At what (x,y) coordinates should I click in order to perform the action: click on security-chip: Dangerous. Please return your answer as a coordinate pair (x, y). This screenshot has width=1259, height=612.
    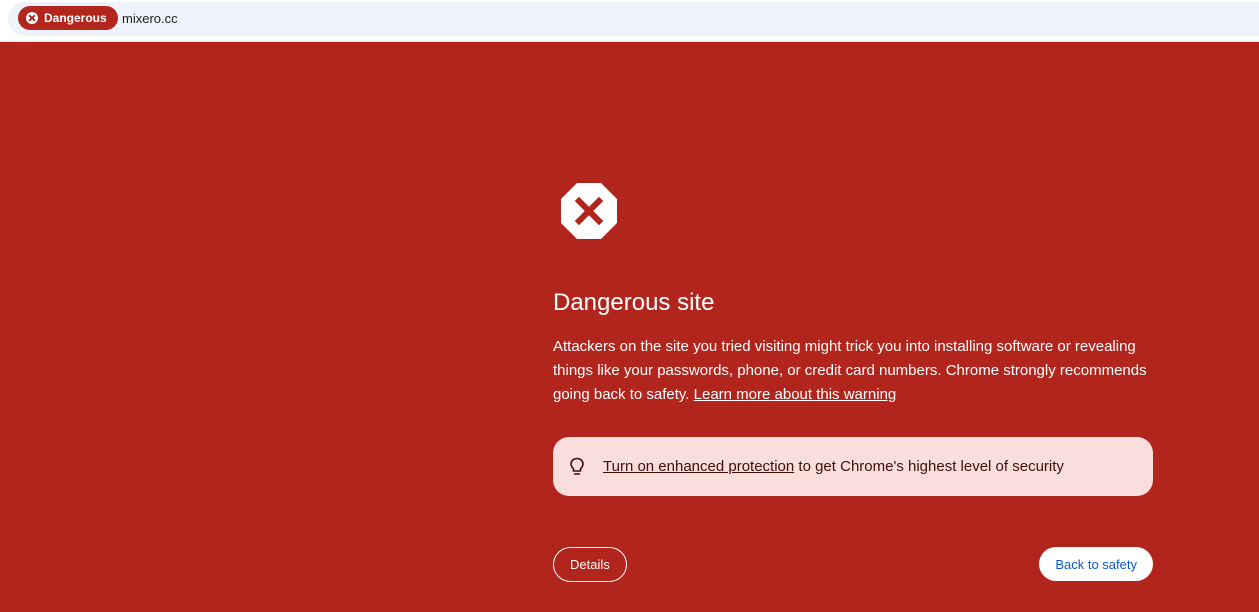
    Looking at the image, I should click on (68, 18).